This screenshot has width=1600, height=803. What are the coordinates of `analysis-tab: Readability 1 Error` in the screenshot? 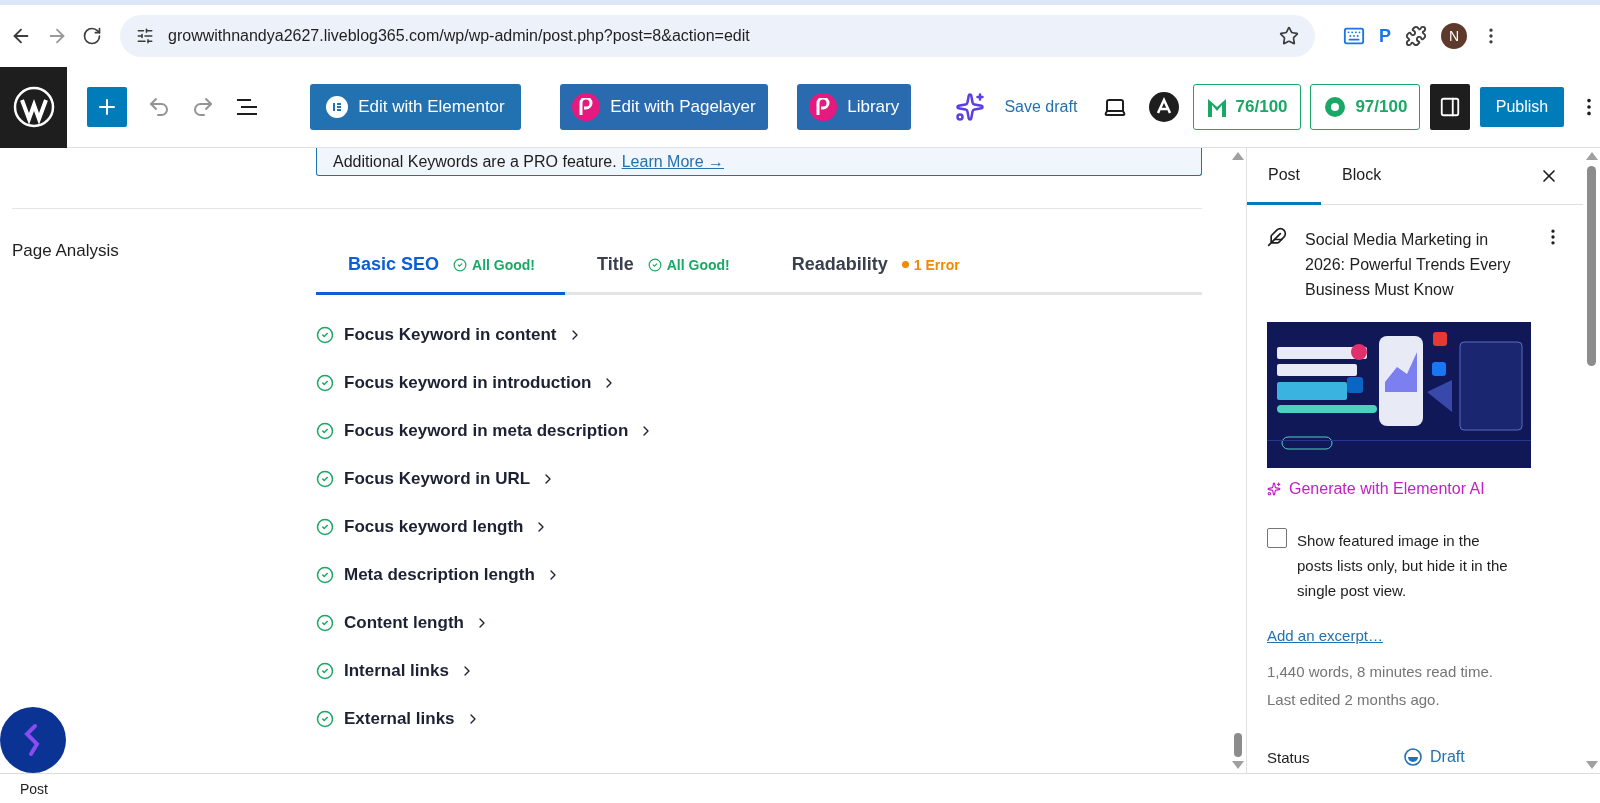 It's located at (874, 266).